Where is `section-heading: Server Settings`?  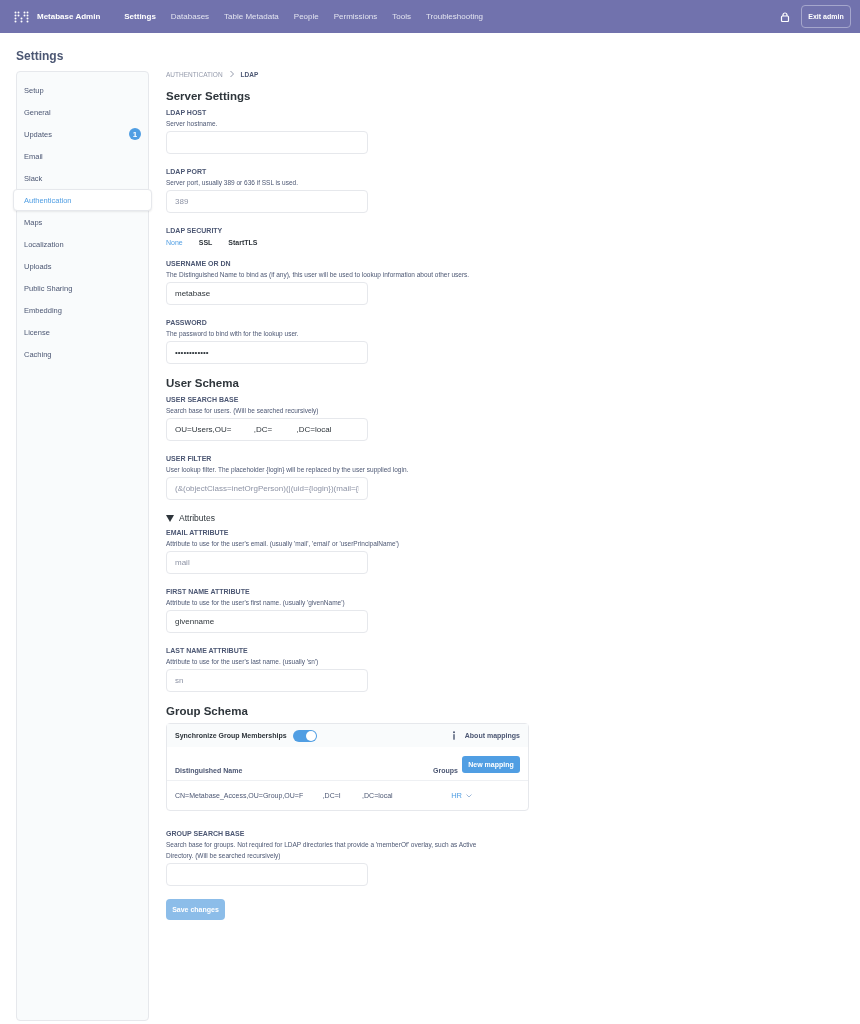 section-heading: Server Settings is located at coordinates (209, 96).